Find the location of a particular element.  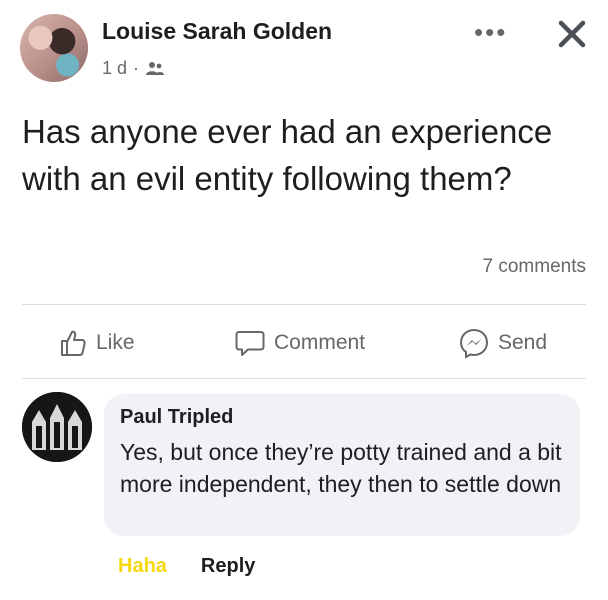

comments-count: 7 comments is located at coordinates (534, 267).